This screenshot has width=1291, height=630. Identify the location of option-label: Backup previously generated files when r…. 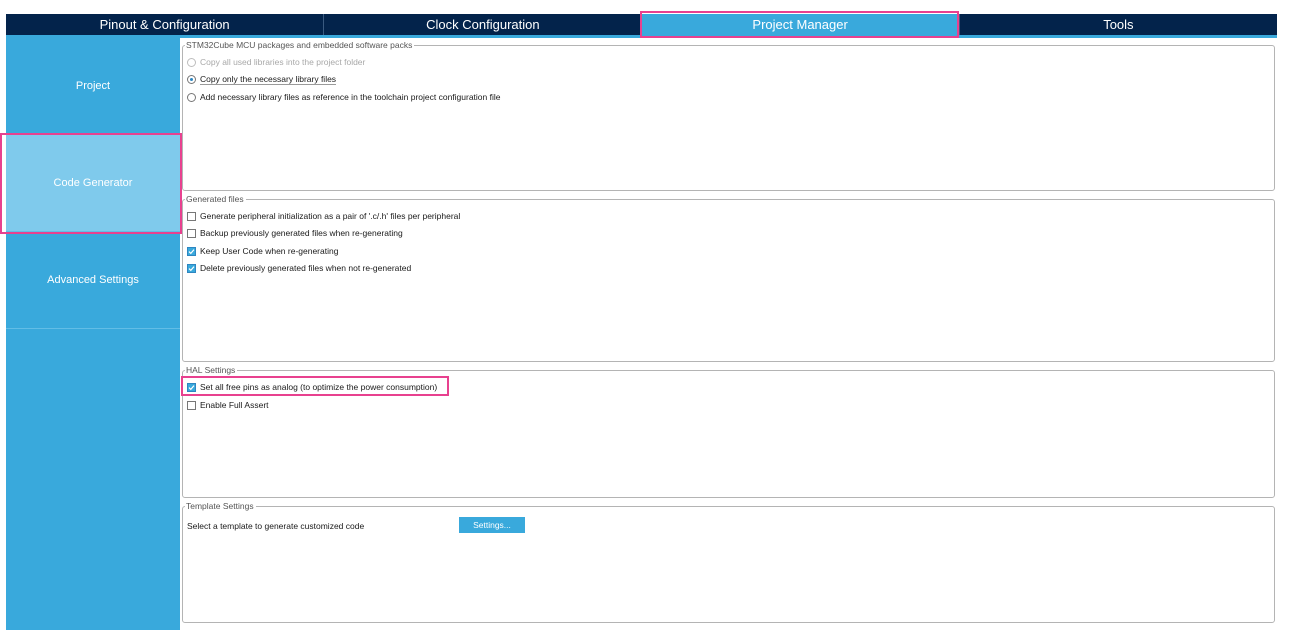
(301, 233).